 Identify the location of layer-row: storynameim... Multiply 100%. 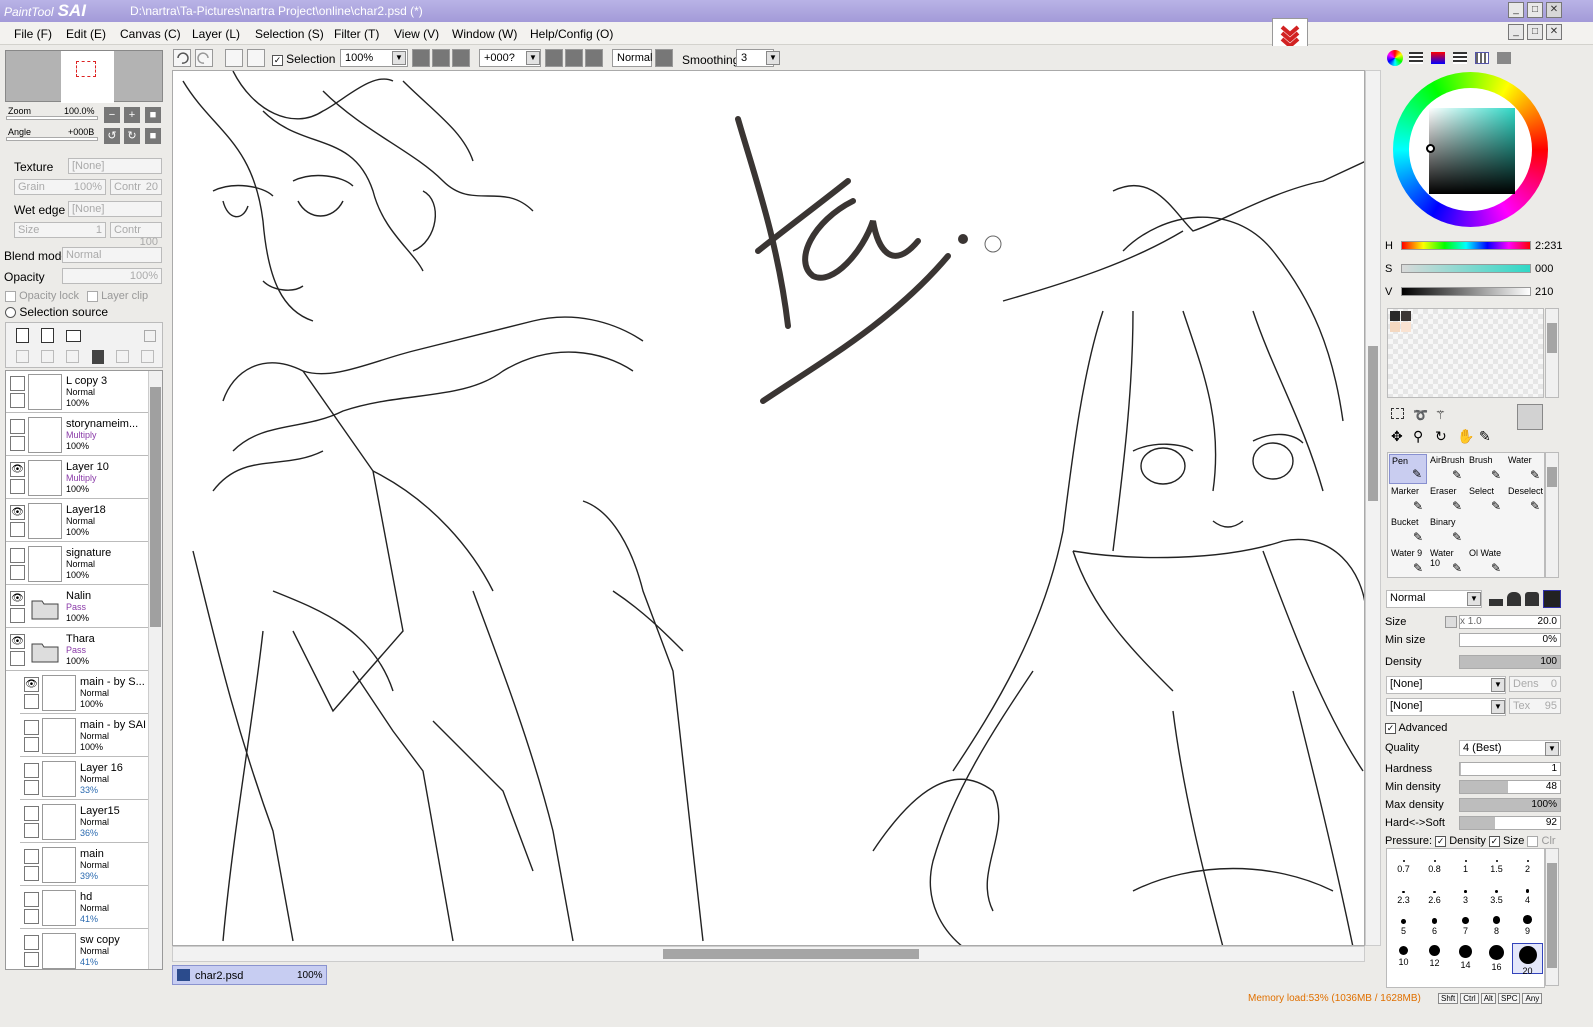
(77, 435).